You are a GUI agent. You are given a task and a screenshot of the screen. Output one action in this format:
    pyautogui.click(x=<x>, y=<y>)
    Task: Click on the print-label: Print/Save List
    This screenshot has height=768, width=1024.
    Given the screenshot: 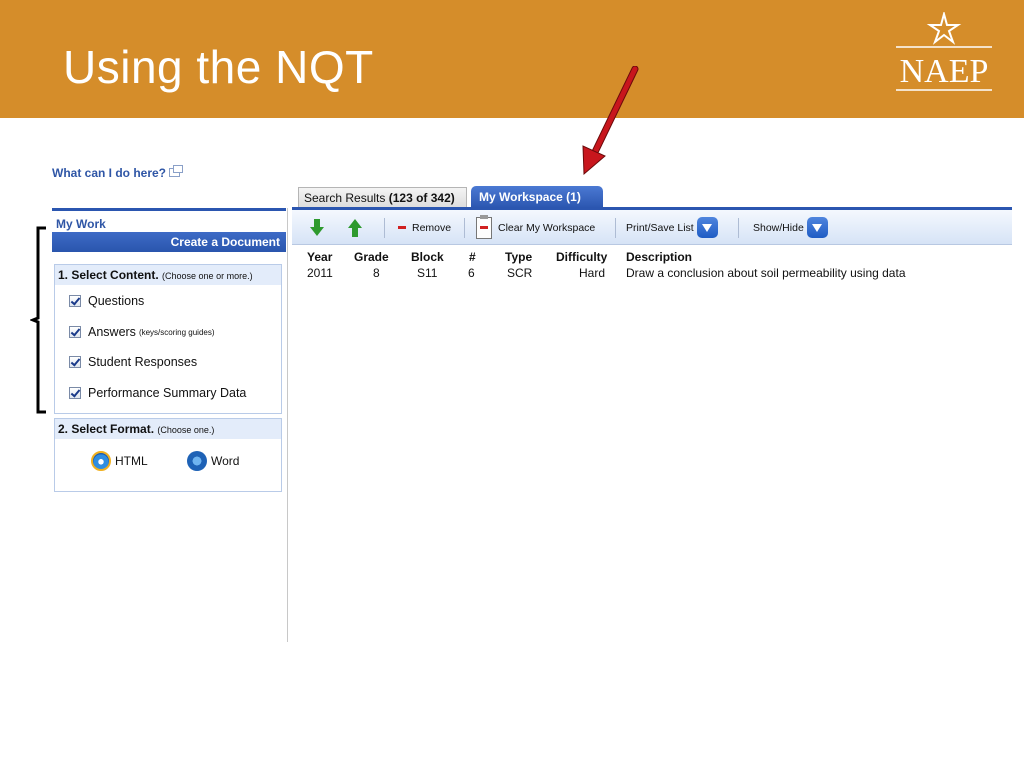 What is the action you would take?
    pyautogui.click(x=660, y=227)
    